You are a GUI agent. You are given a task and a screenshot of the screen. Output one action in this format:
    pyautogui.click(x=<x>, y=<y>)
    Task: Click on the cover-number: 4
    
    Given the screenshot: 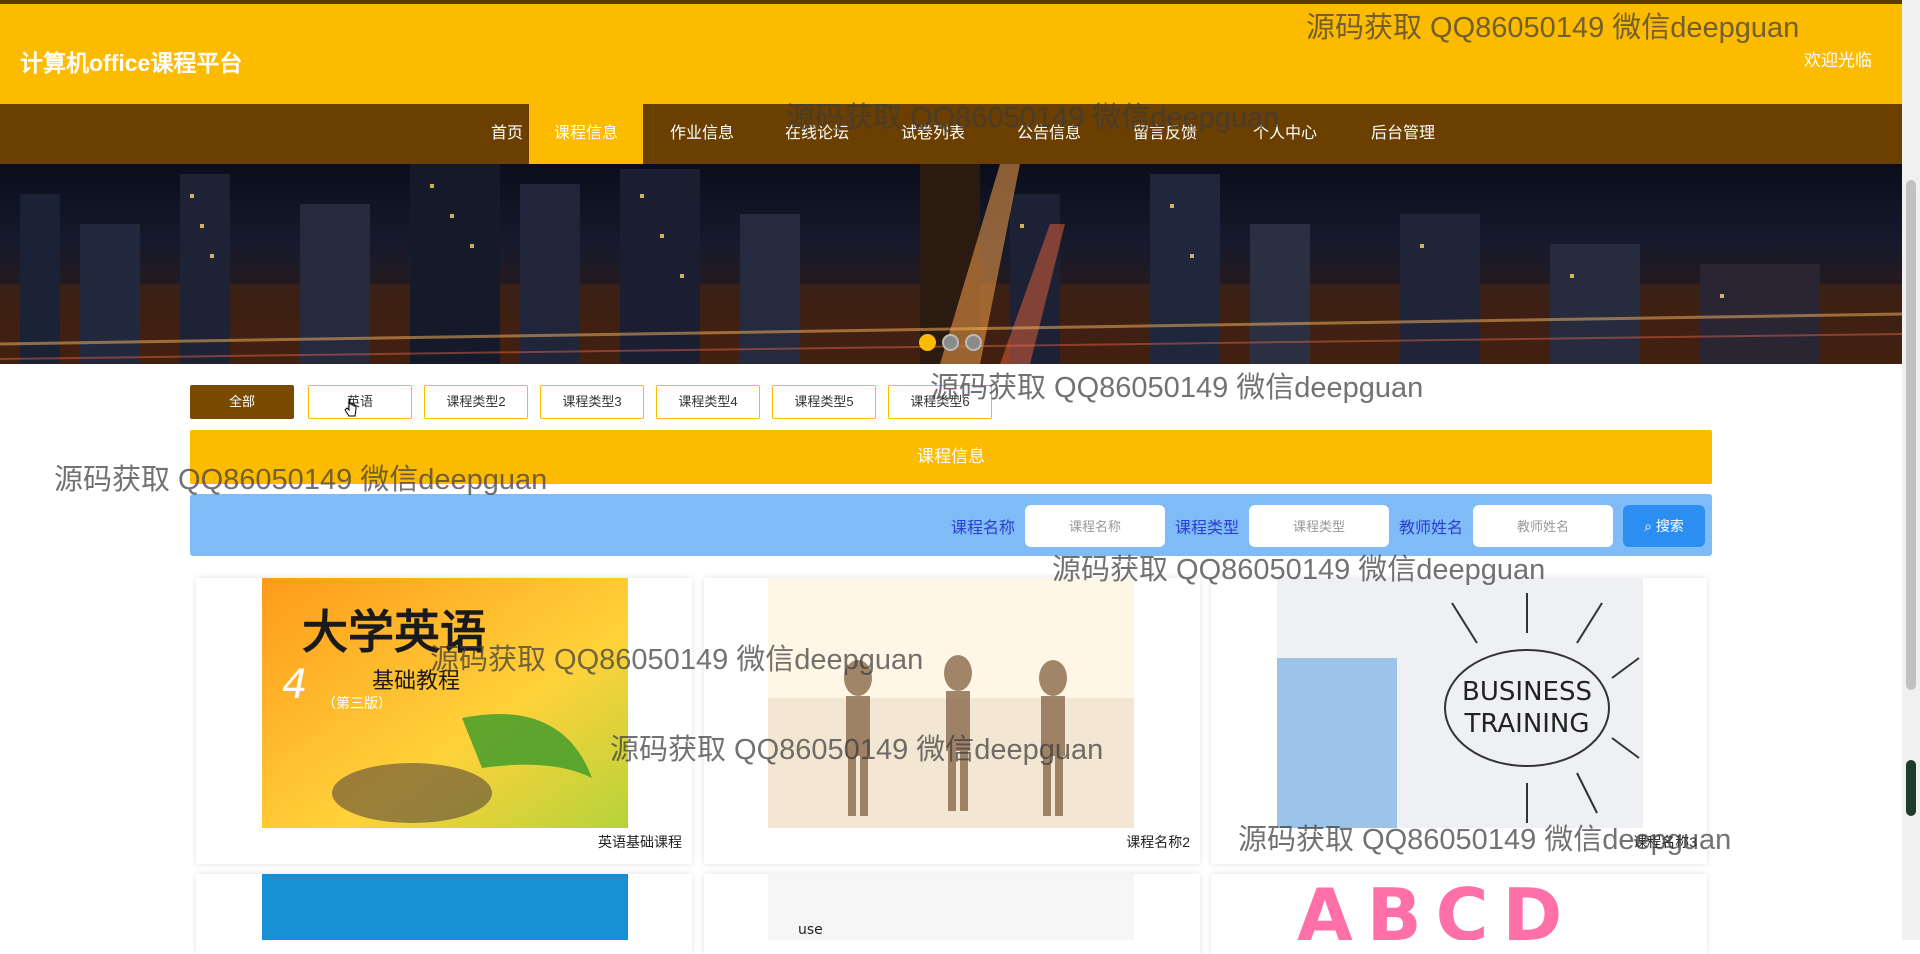 What is the action you would take?
    pyautogui.click(x=294, y=685)
    